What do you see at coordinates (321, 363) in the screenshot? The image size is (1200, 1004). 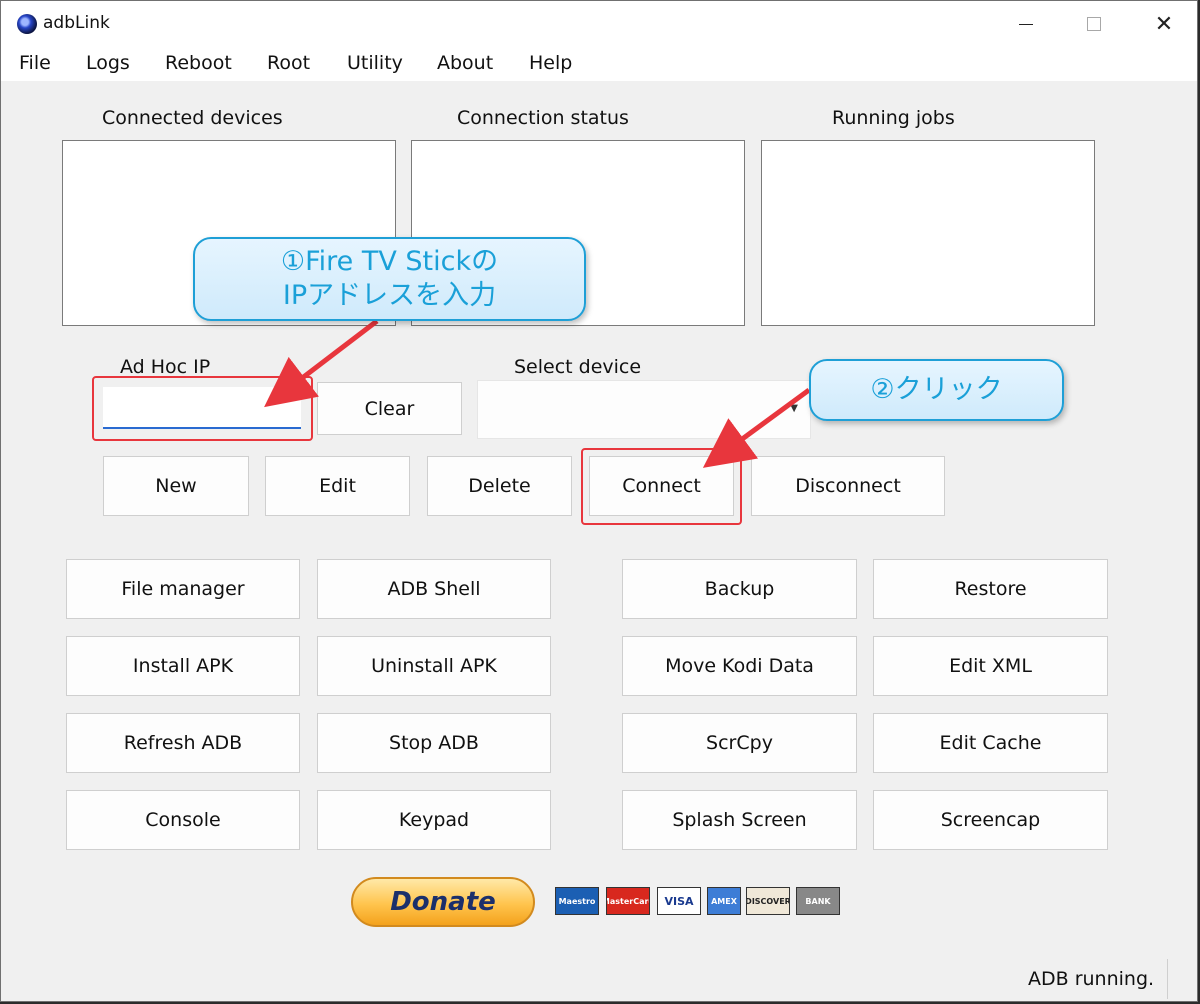 I see `arrow-to-adhoc` at bounding box center [321, 363].